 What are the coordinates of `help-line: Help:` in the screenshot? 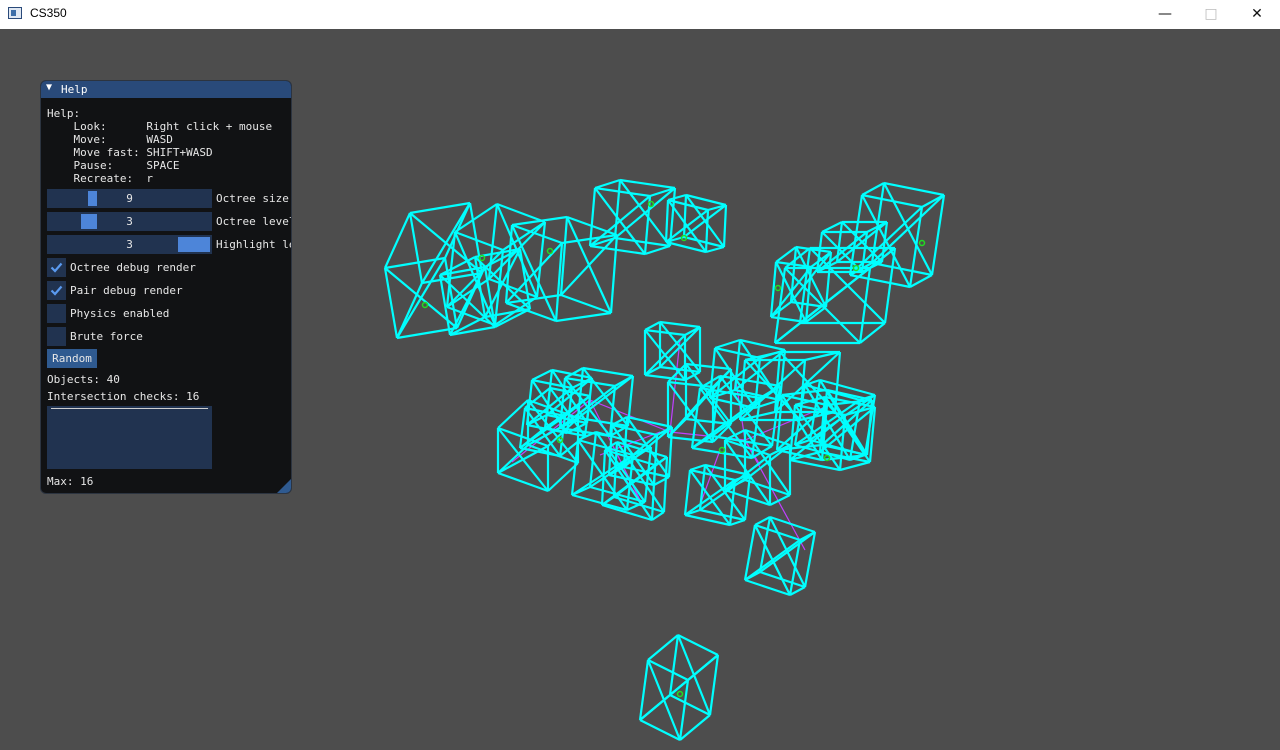 It's located at (64, 113).